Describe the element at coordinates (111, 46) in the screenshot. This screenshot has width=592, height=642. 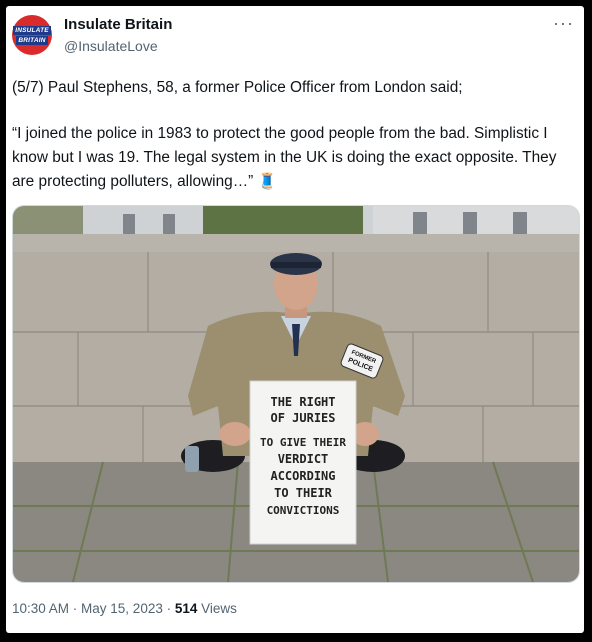
I see `account-handle: @InsulateLove` at that location.